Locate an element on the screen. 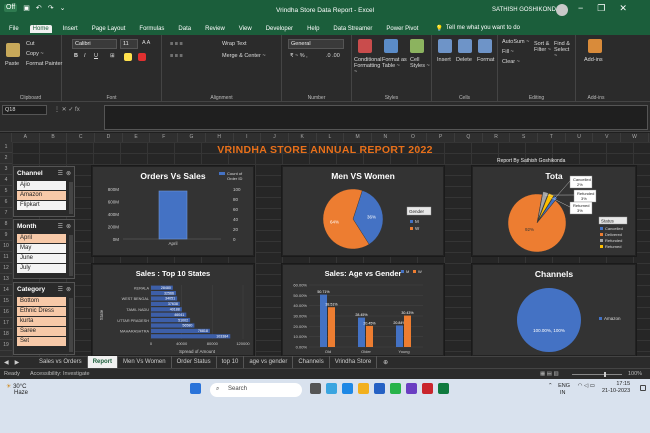 The width and height of the screenshot is (650, 433). slicer-item-kurta: kurta is located at coordinates (41, 321).